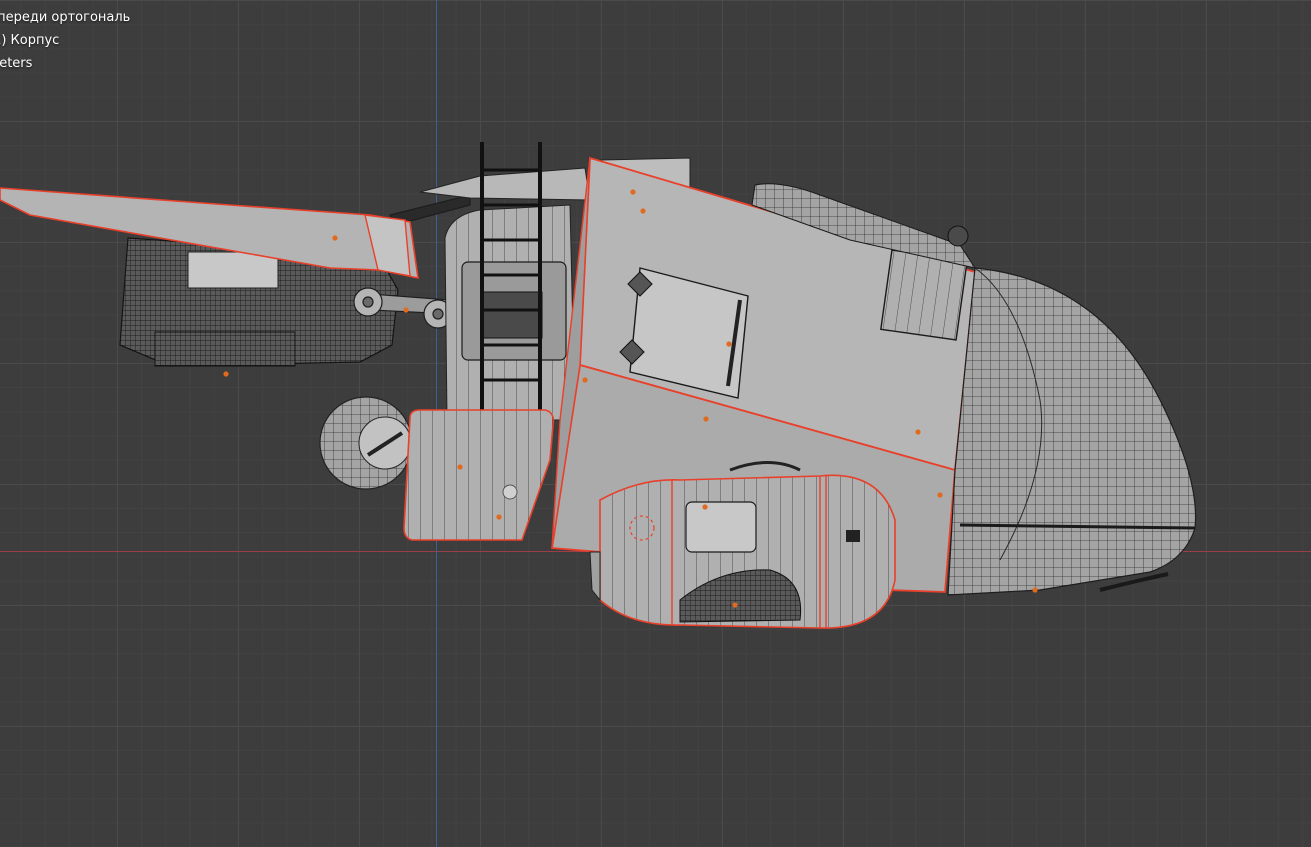 This screenshot has height=847, width=1311. Describe the element at coordinates (479, 475) in the screenshot. I see `lower-front-block` at that location.